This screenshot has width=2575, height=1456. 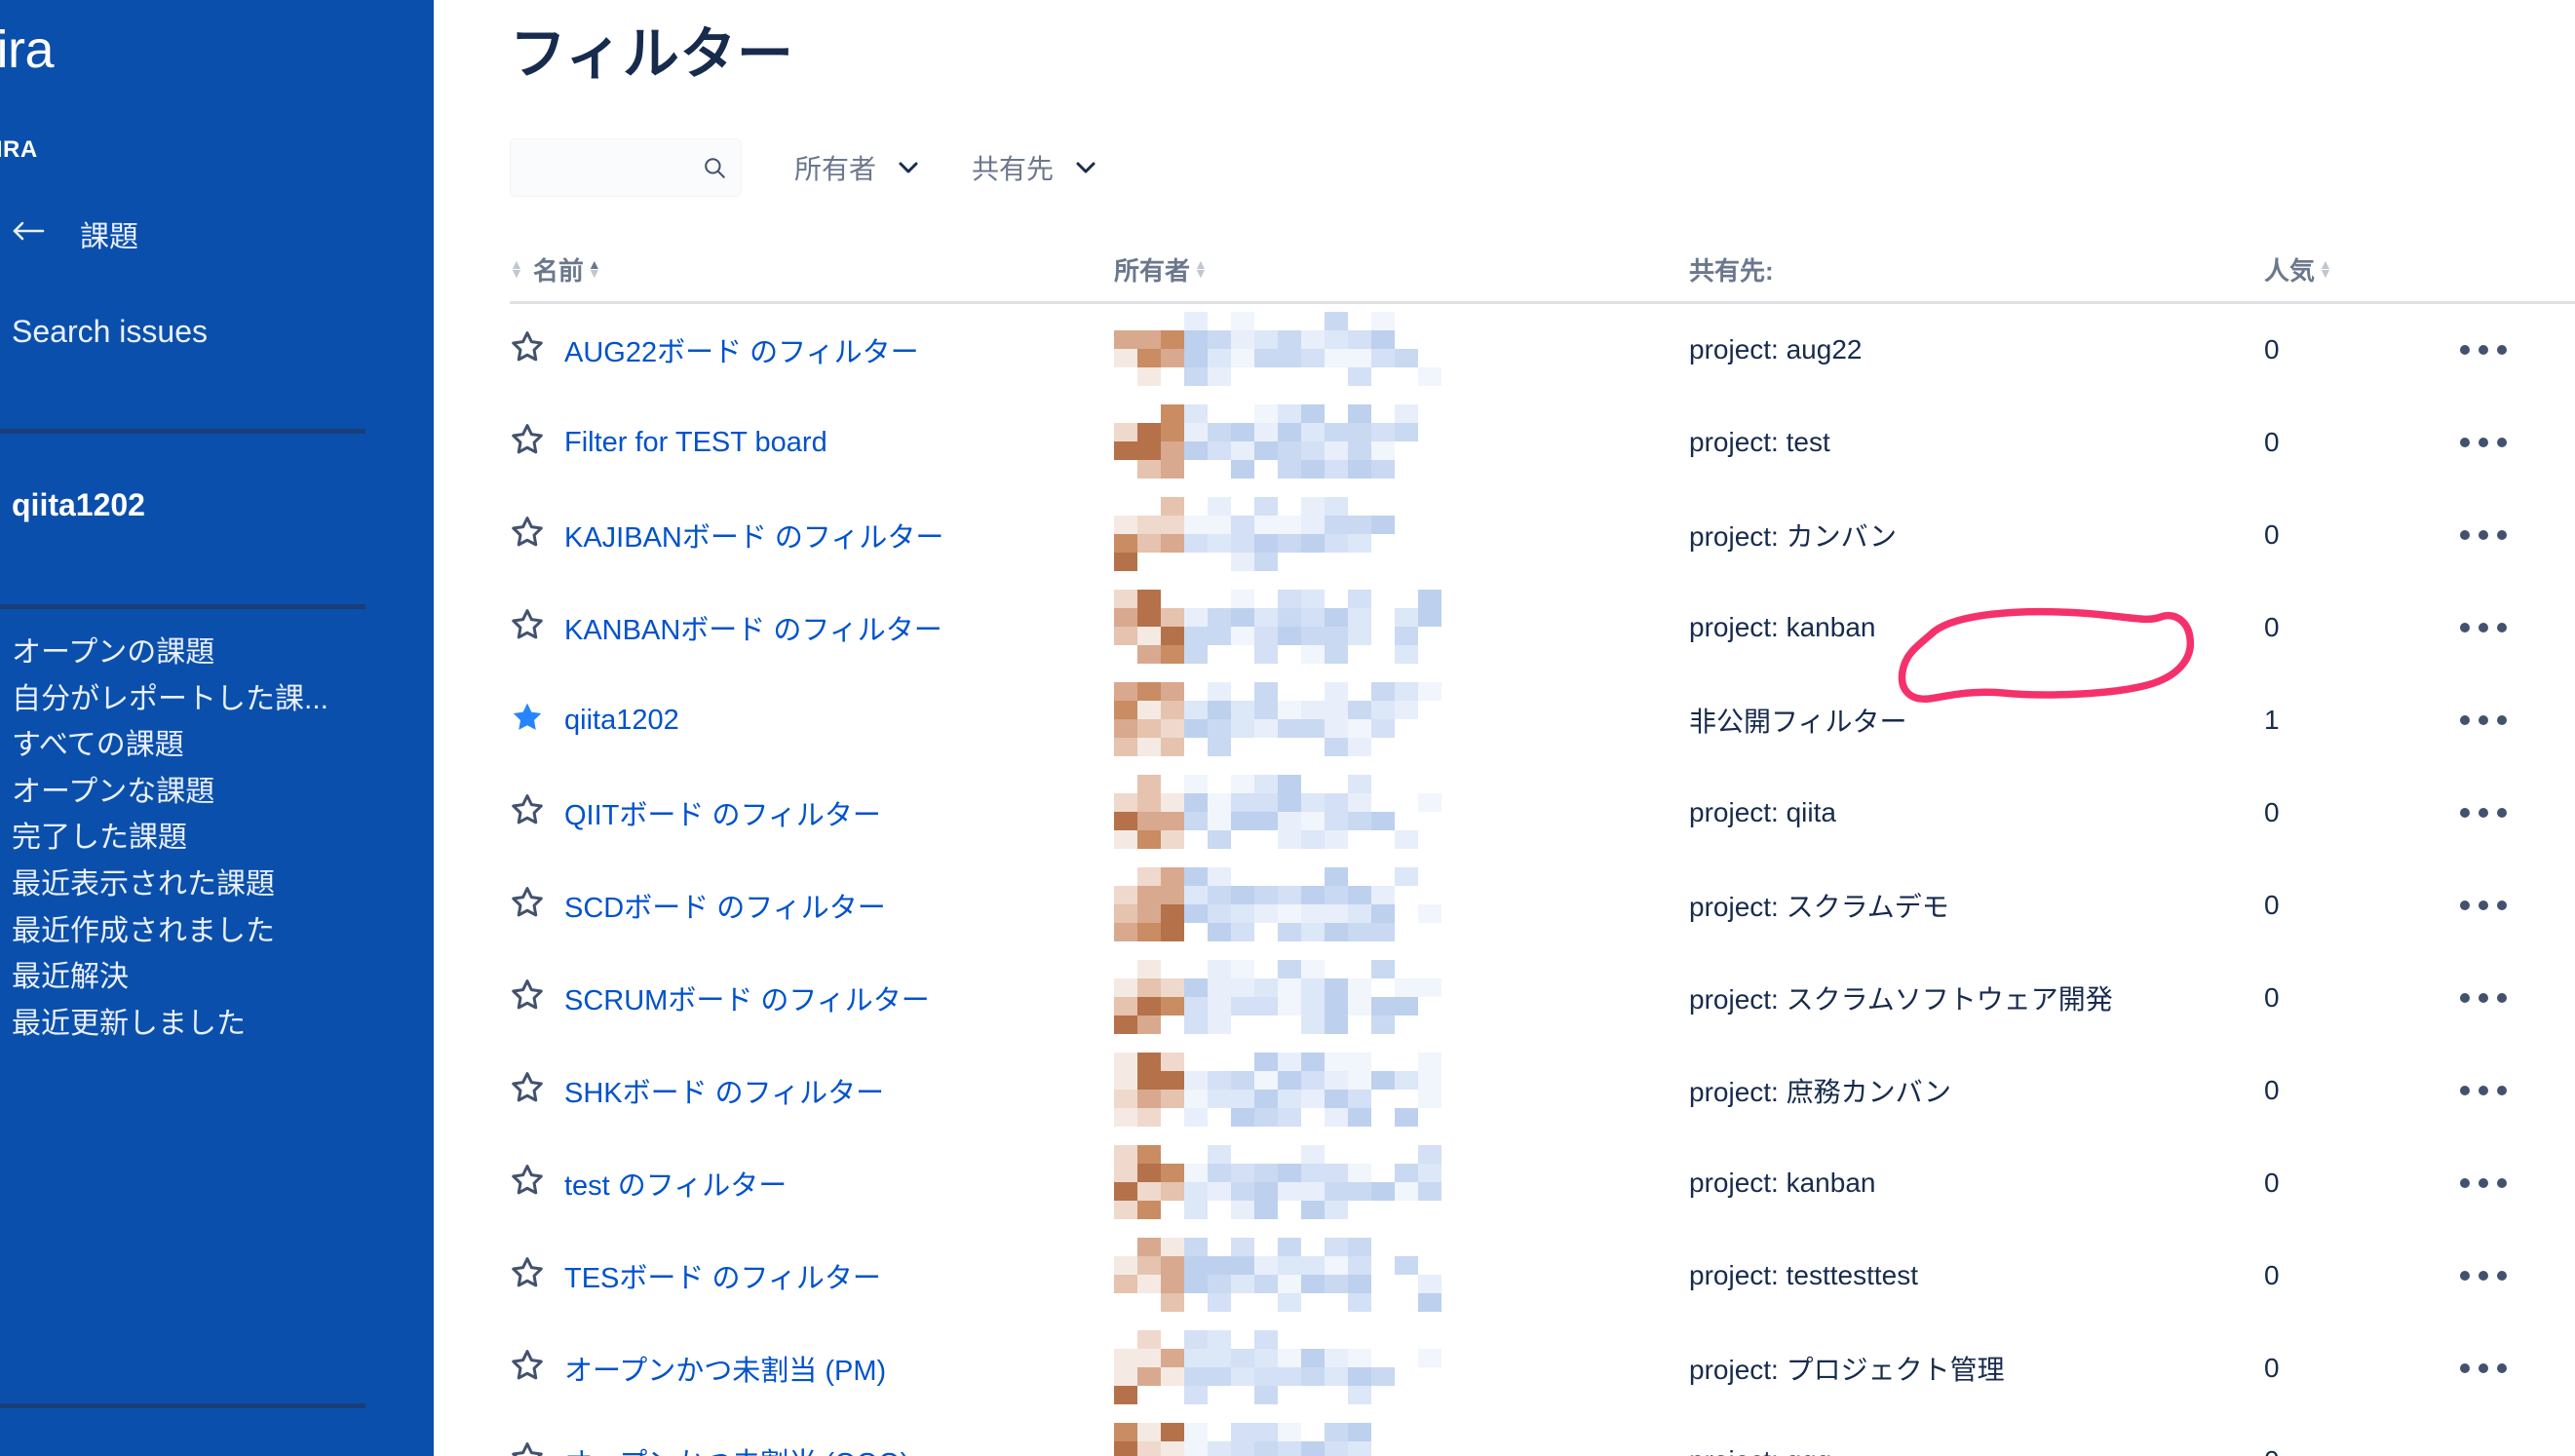 I want to click on sidebar-project-key: JIRA, so click(x=19, y=149).